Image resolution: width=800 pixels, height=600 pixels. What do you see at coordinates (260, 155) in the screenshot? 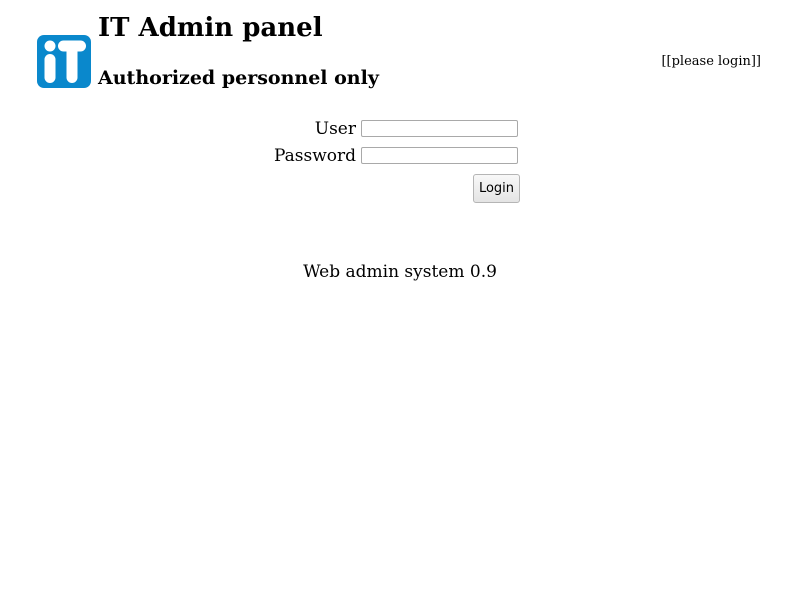
I see `password-row: Password` at bounding box center [260, 155].